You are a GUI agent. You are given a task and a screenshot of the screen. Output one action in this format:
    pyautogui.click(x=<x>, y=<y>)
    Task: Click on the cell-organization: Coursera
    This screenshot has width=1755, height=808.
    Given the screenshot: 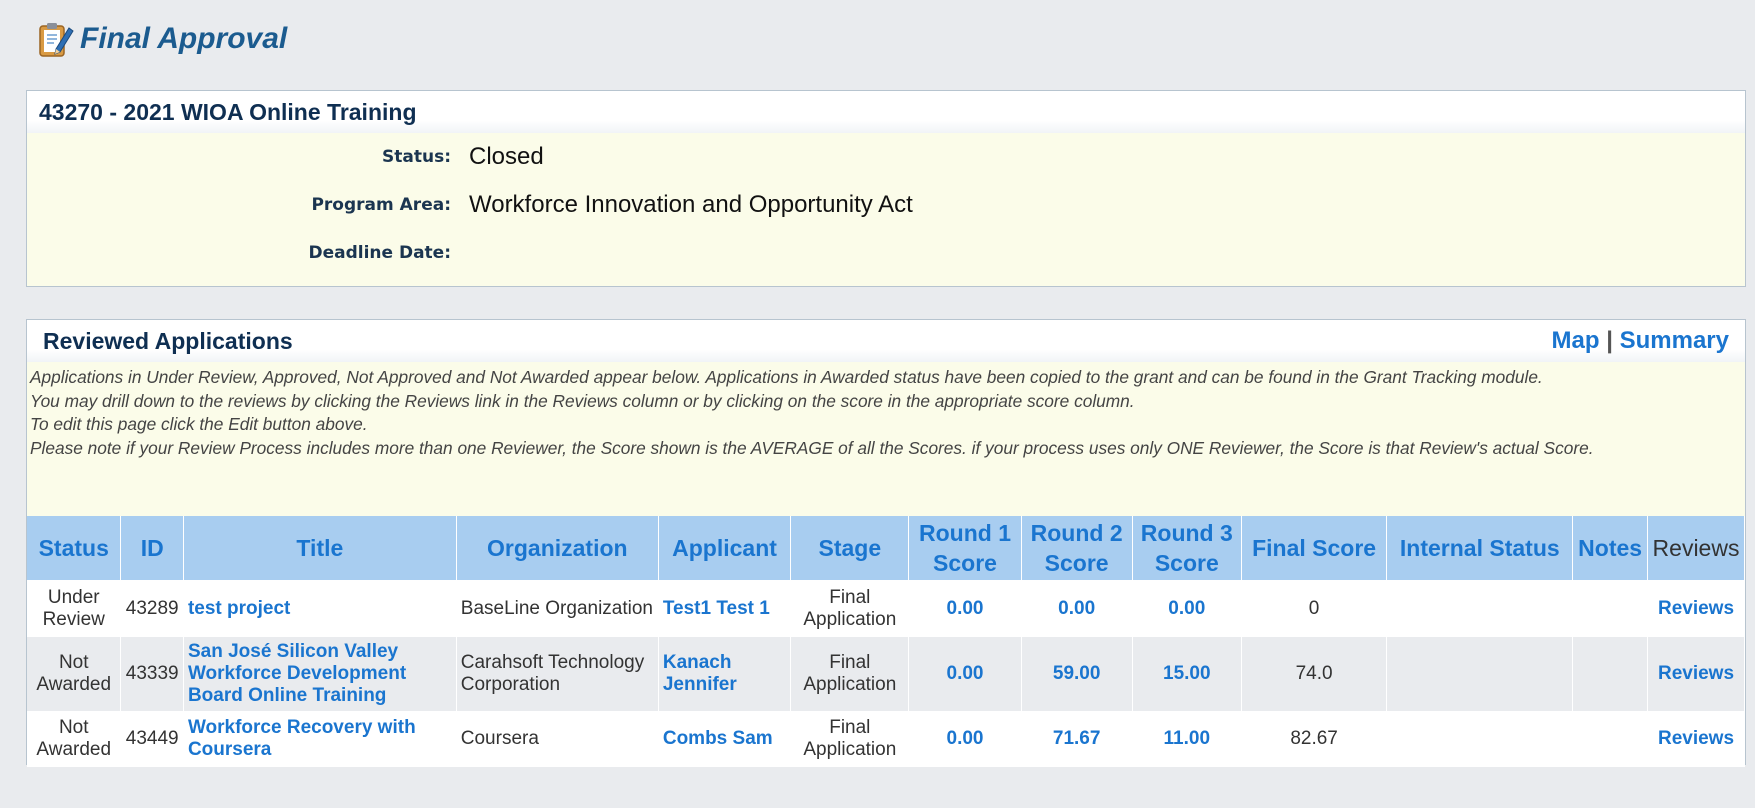 What is the action you would take?
    pyautogui.click(x=557, y=739)
    